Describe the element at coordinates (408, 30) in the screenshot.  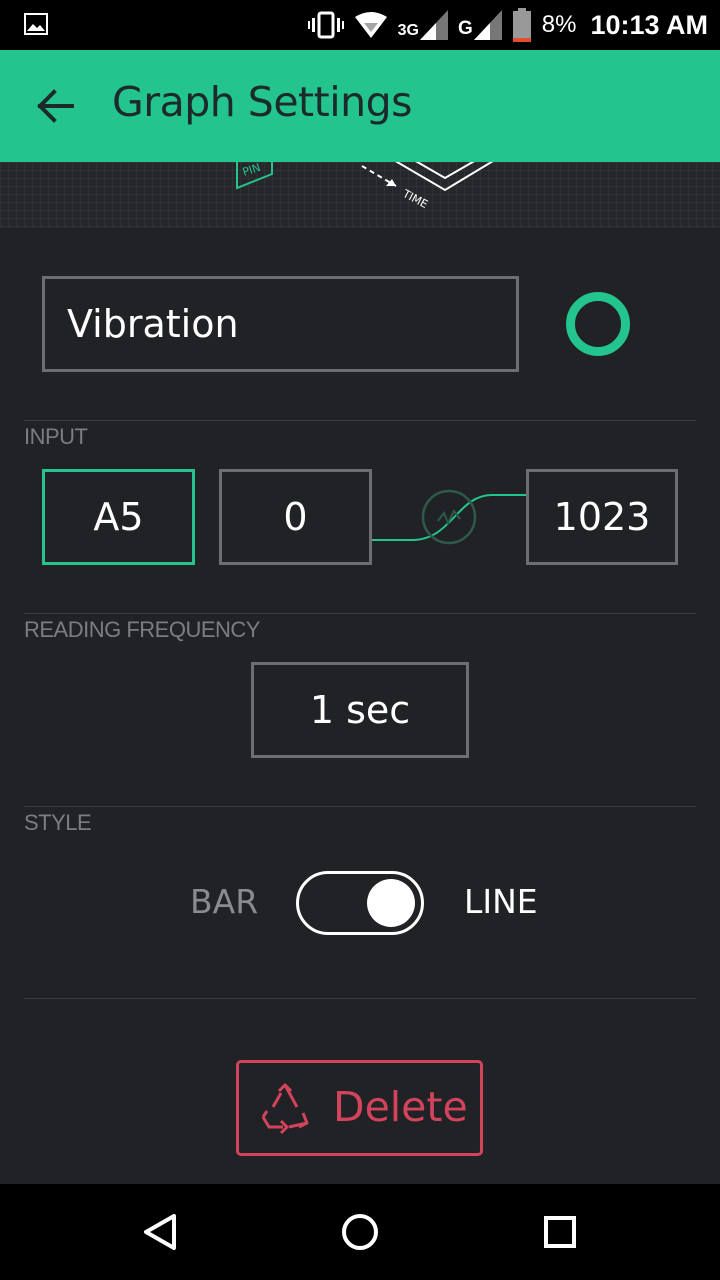
I see `network-3g-label: 3G` at that location.